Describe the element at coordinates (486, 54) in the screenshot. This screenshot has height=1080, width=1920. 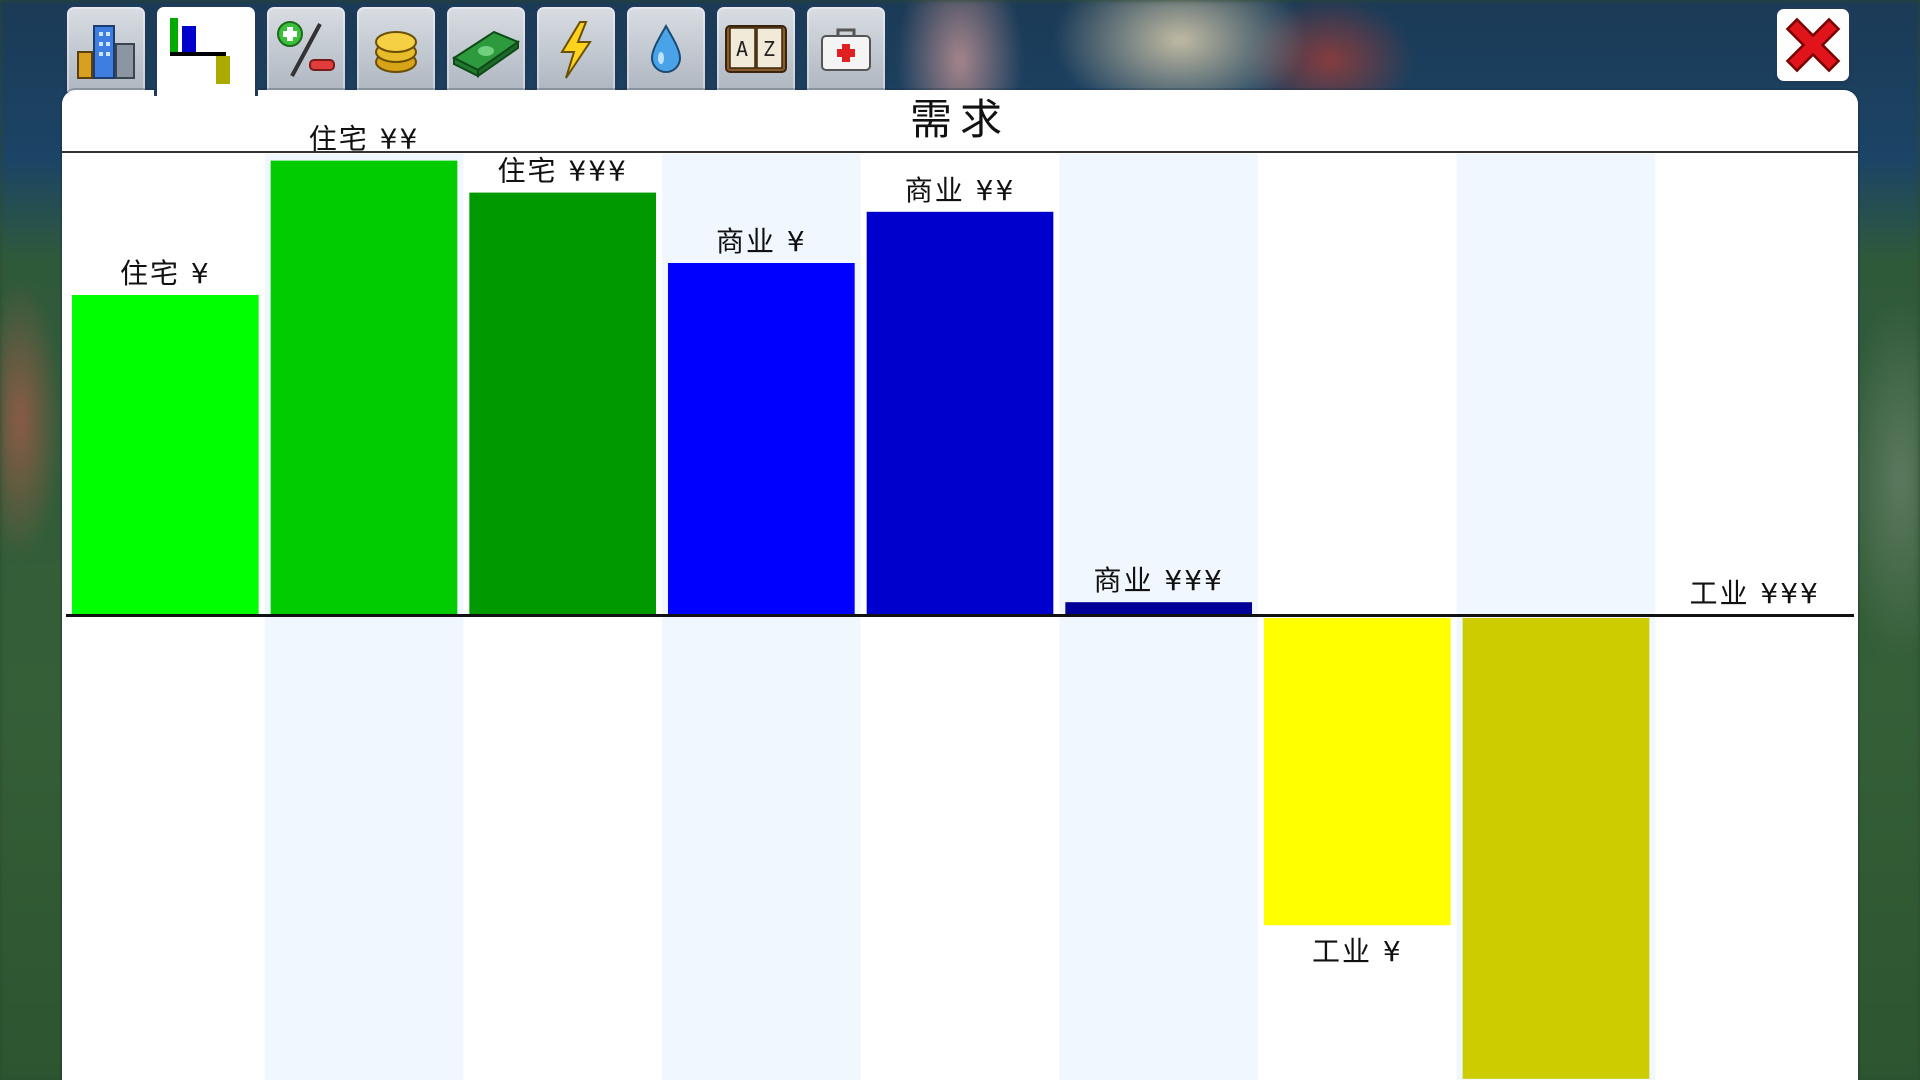
I see `cash-icon` at that location.